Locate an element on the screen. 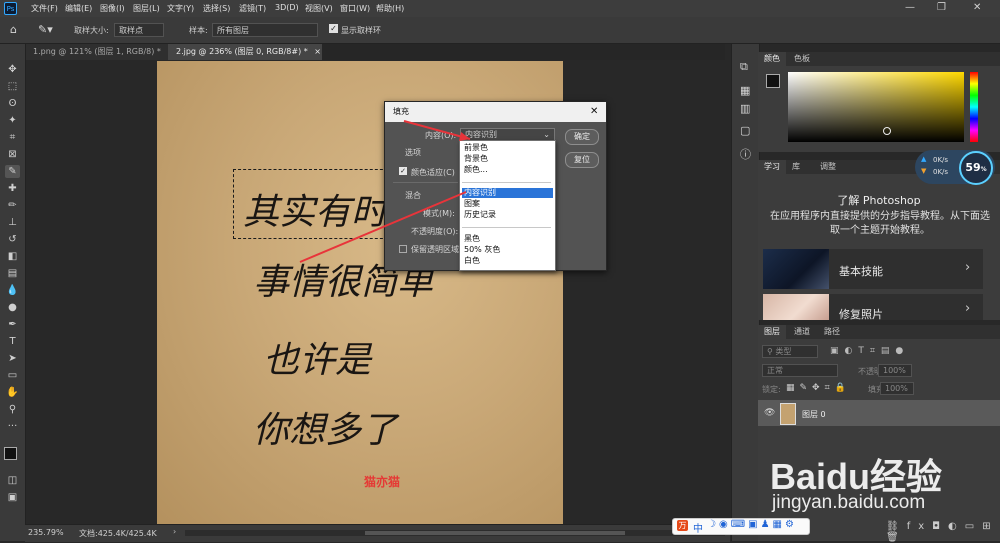 Image resolution: width=1000 pixels, height=543 pixels. option-history: 历史记录 is located at coordinates (507, 215).